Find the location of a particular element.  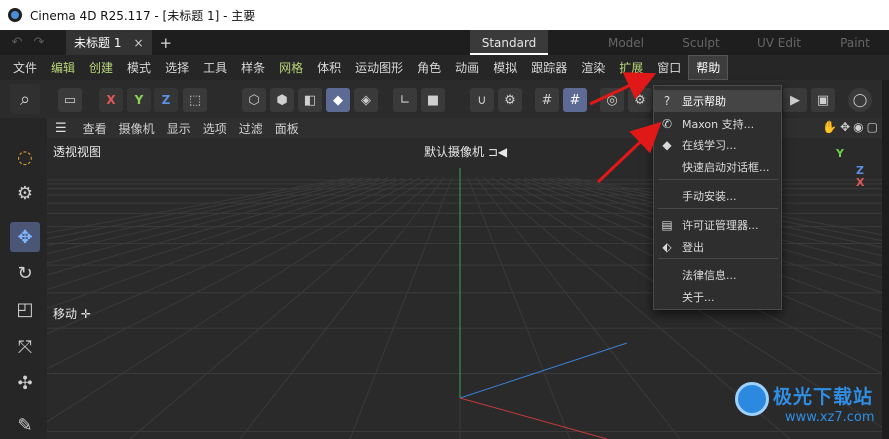

close-tab-icon: × is located at coordinates (138, 43).